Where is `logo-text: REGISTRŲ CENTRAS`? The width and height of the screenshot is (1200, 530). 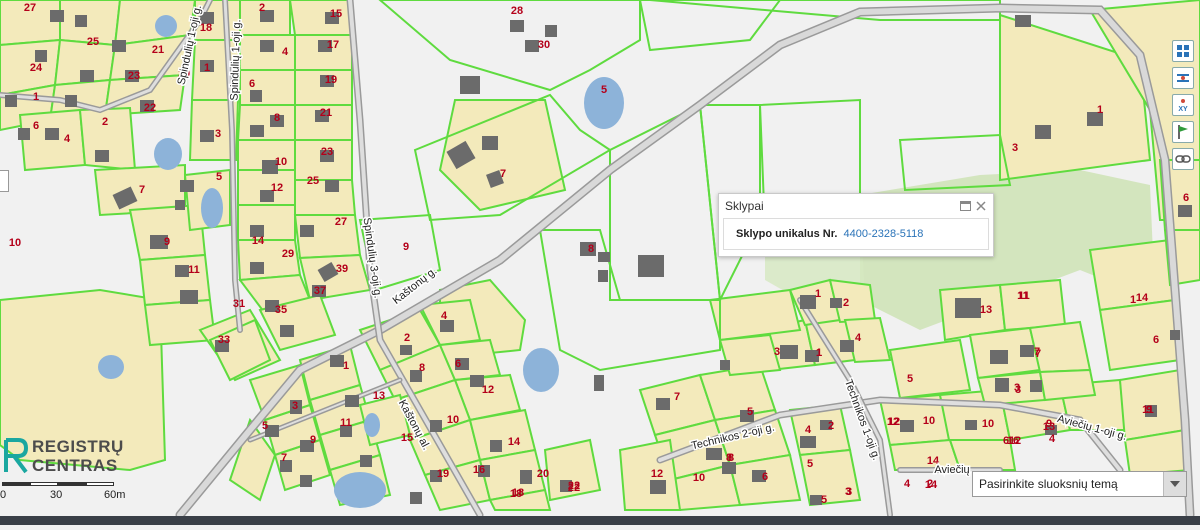 logo-text: REGISTRŲ CENTRAS is located at coordinates (78, 456).